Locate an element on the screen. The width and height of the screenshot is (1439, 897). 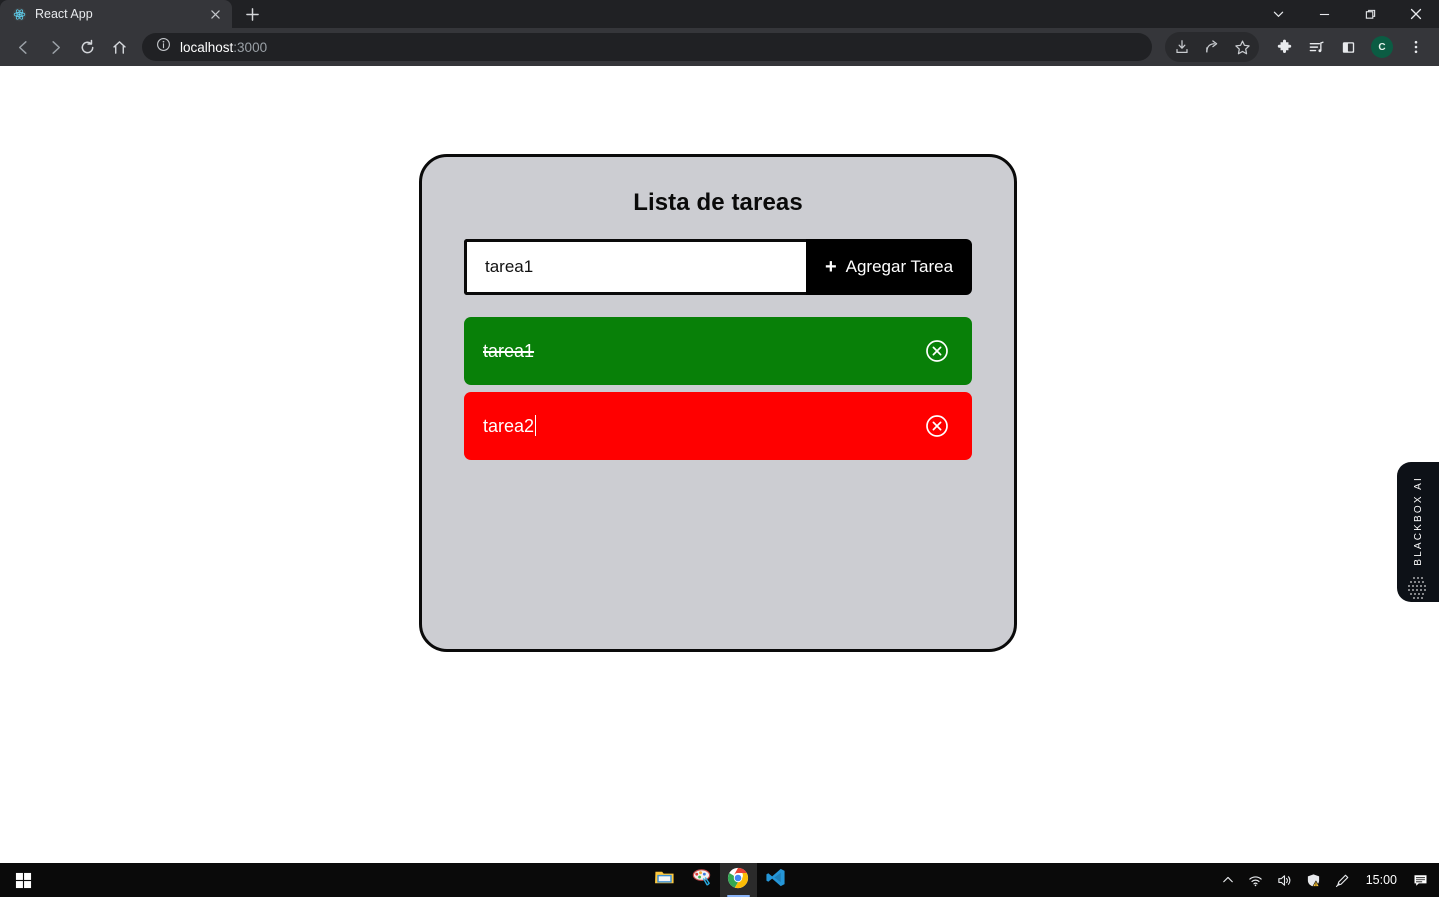
dot-grid-icon is located at coordinates (1418, 591).